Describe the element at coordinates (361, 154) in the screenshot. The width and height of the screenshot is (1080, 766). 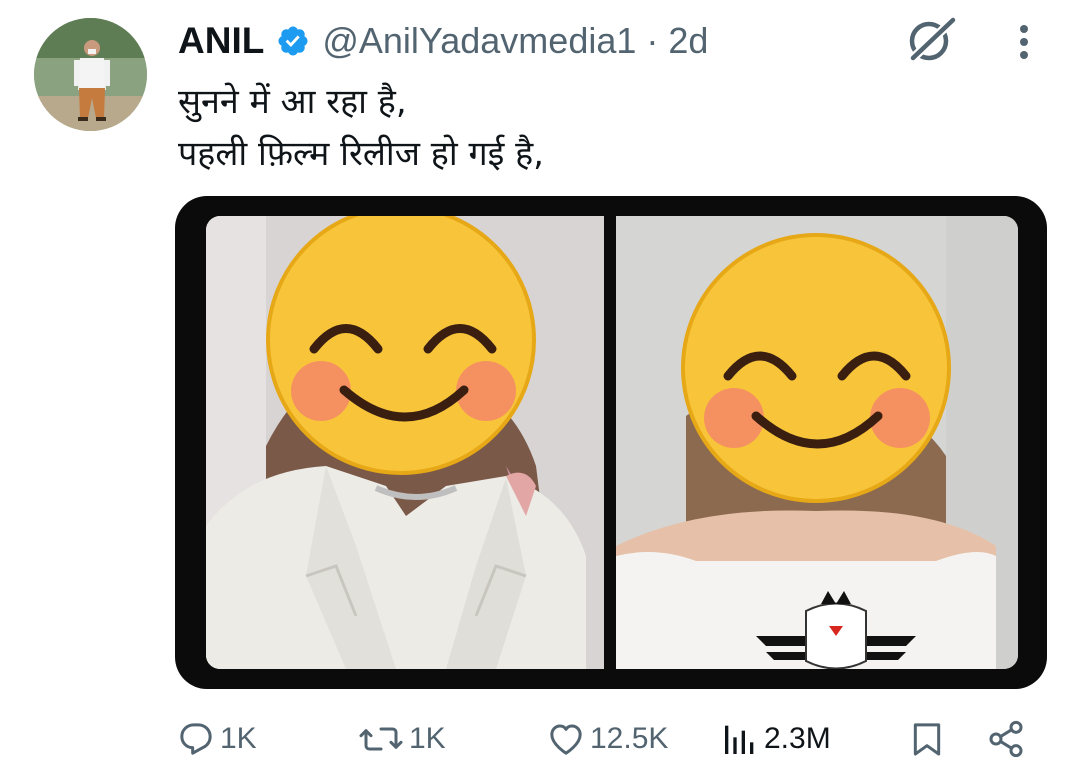
I see `tweet-text-line: पहली फ़िल्म रिलीज हो गई है,` at that location.